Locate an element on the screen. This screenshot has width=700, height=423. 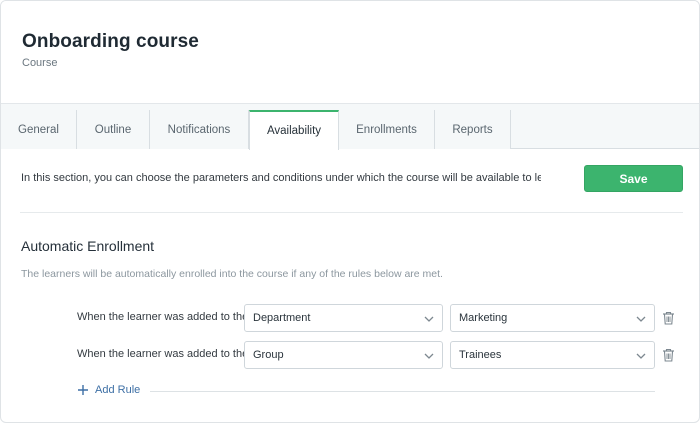
rule-value-text: Trainees is located at coordinates (480, 355).